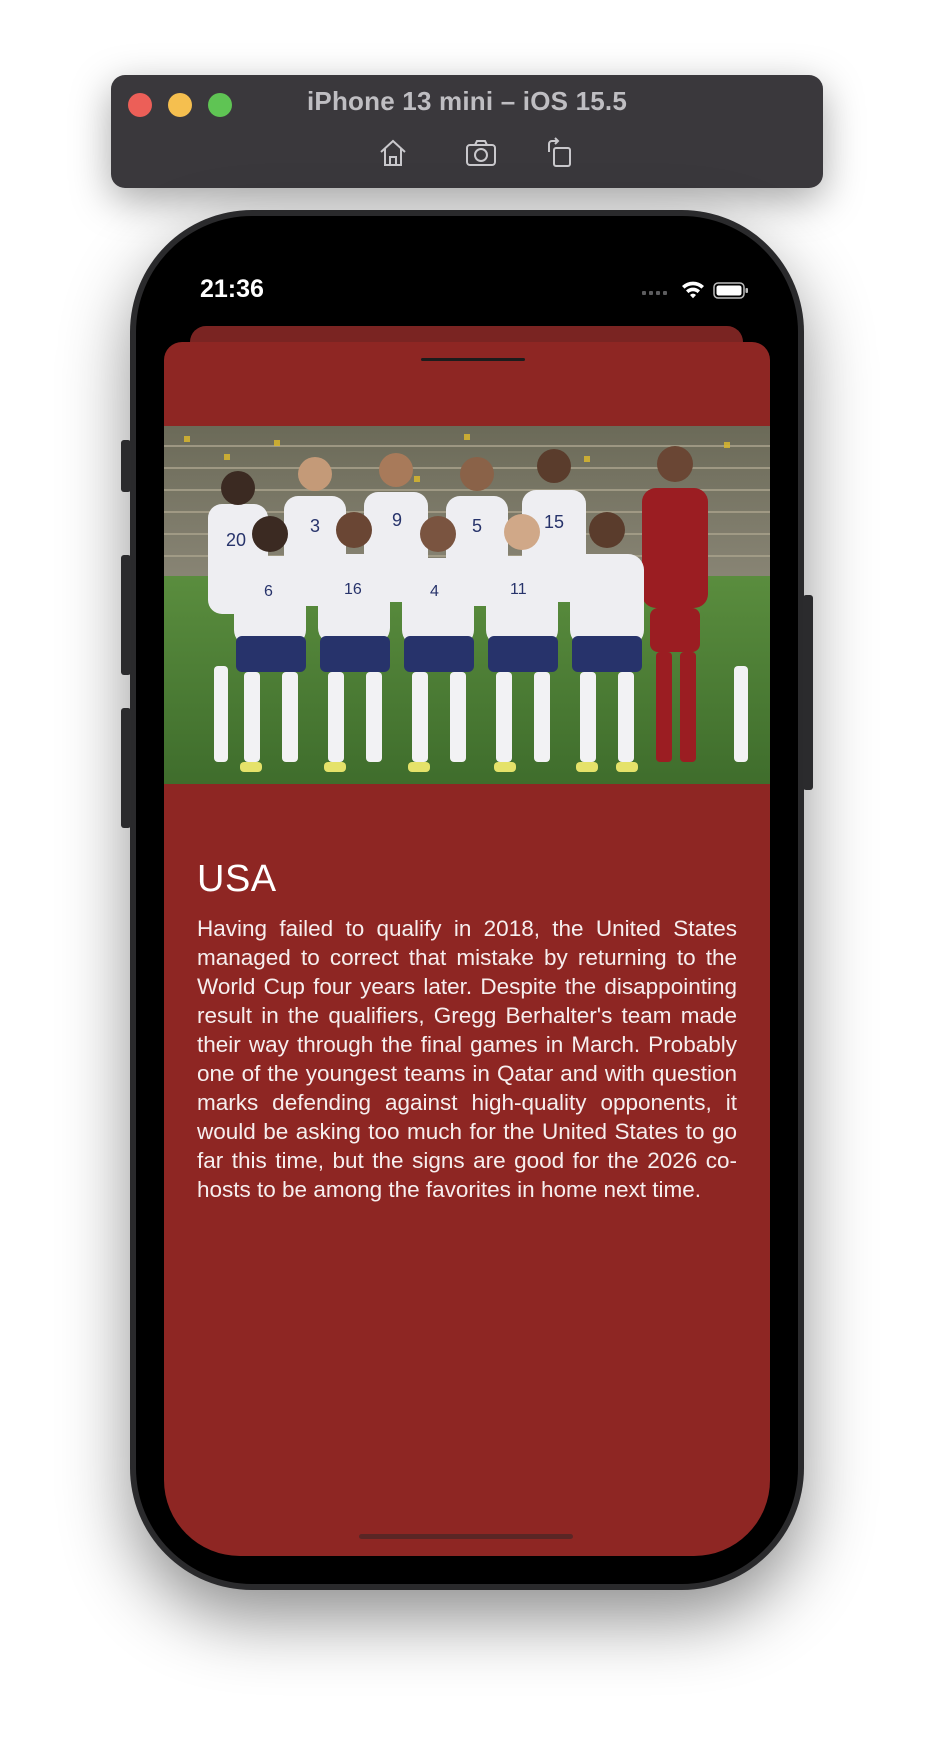 This screenshot has width=934, height=1742. I want to click on status-time: 21:36, so click(232, 289).